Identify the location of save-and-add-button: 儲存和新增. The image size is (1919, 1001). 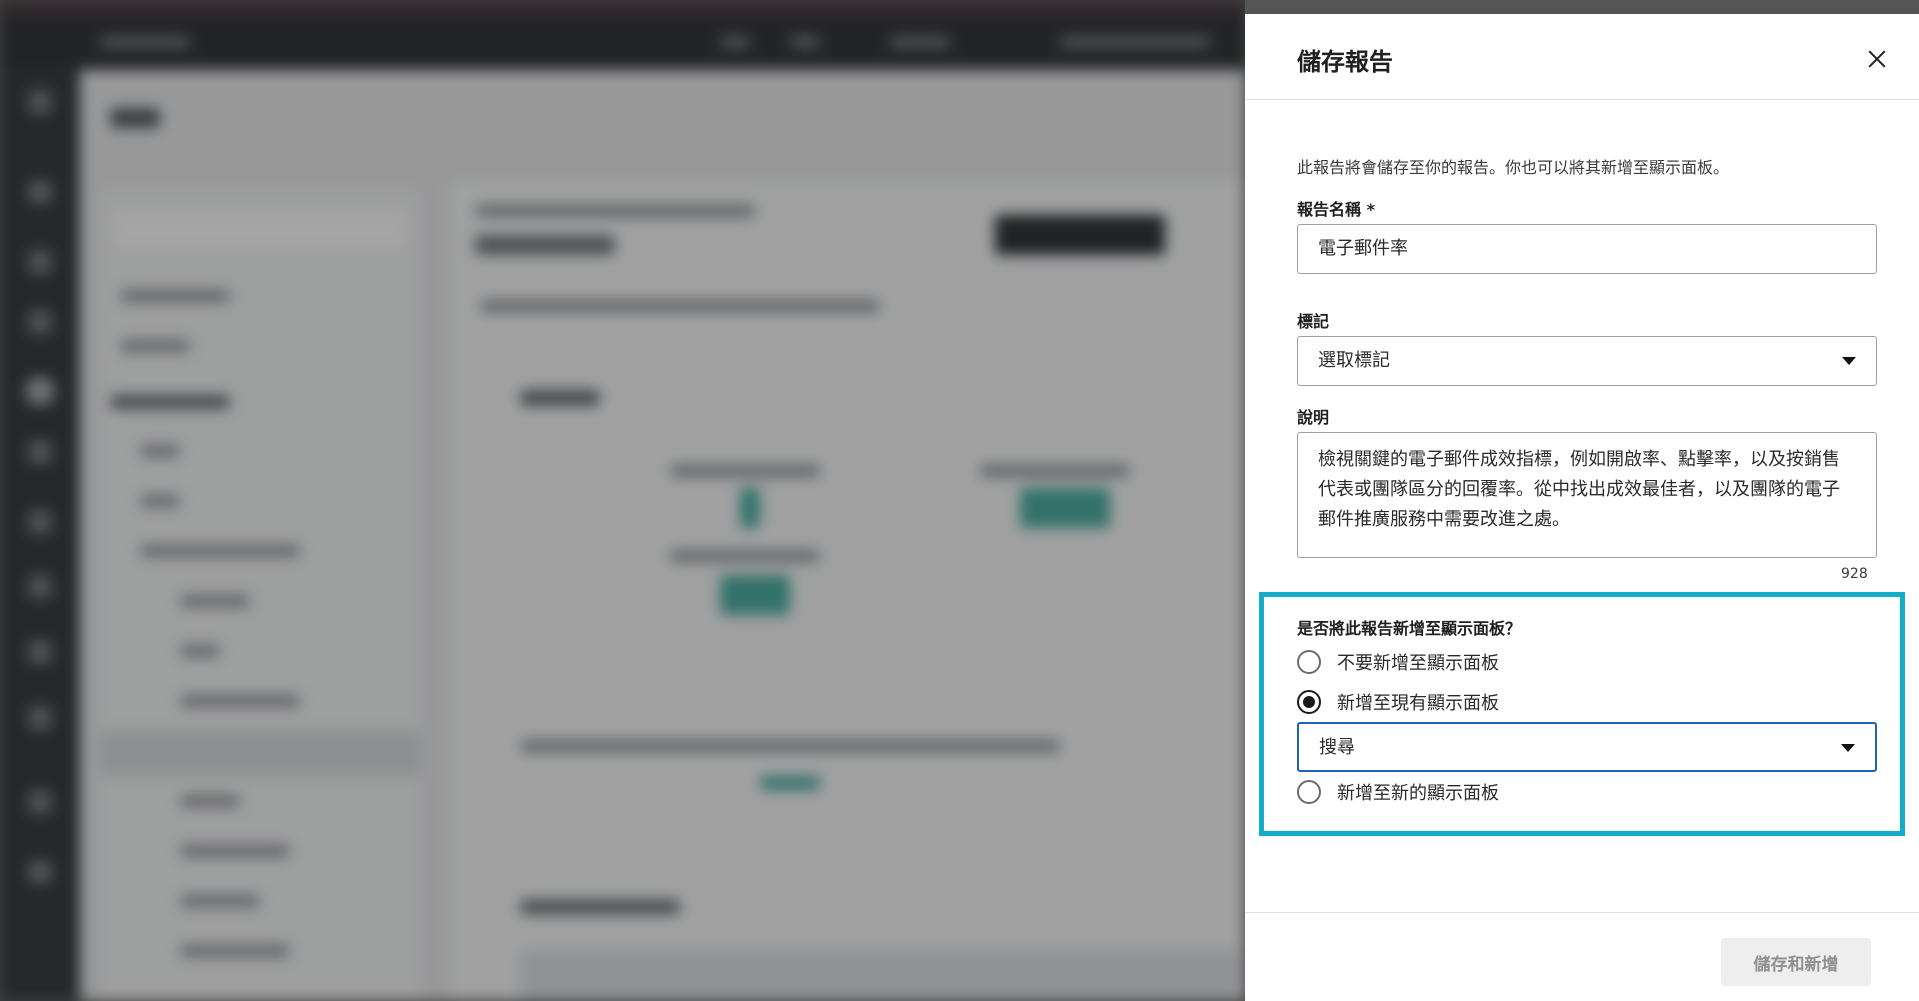
(1796, 962).